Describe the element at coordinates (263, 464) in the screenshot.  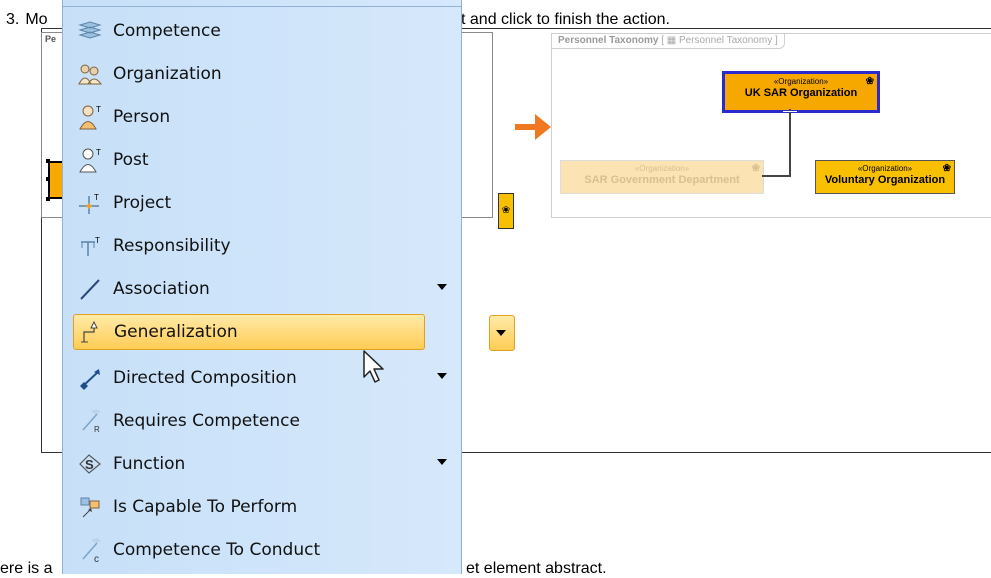
I see `menu-item-function: S Function` at that location.